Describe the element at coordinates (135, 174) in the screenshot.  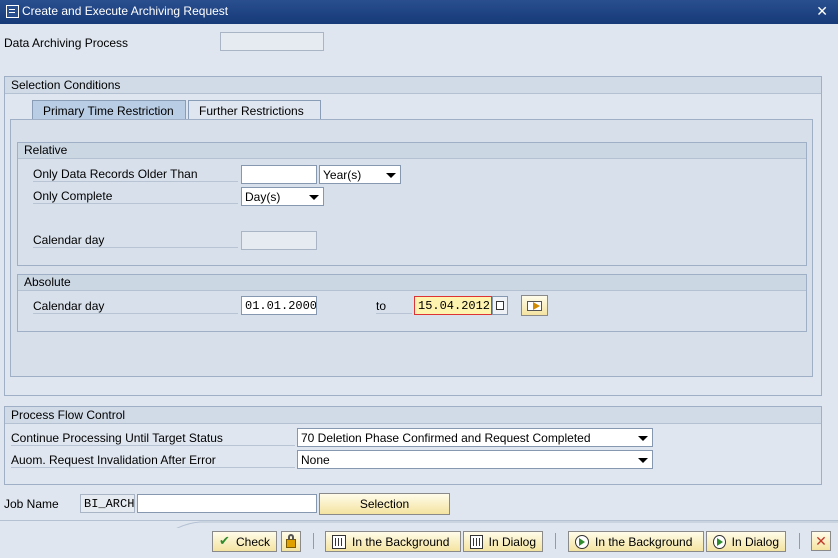
I see `older-than-label: Only Data Records Older Than` at that location.